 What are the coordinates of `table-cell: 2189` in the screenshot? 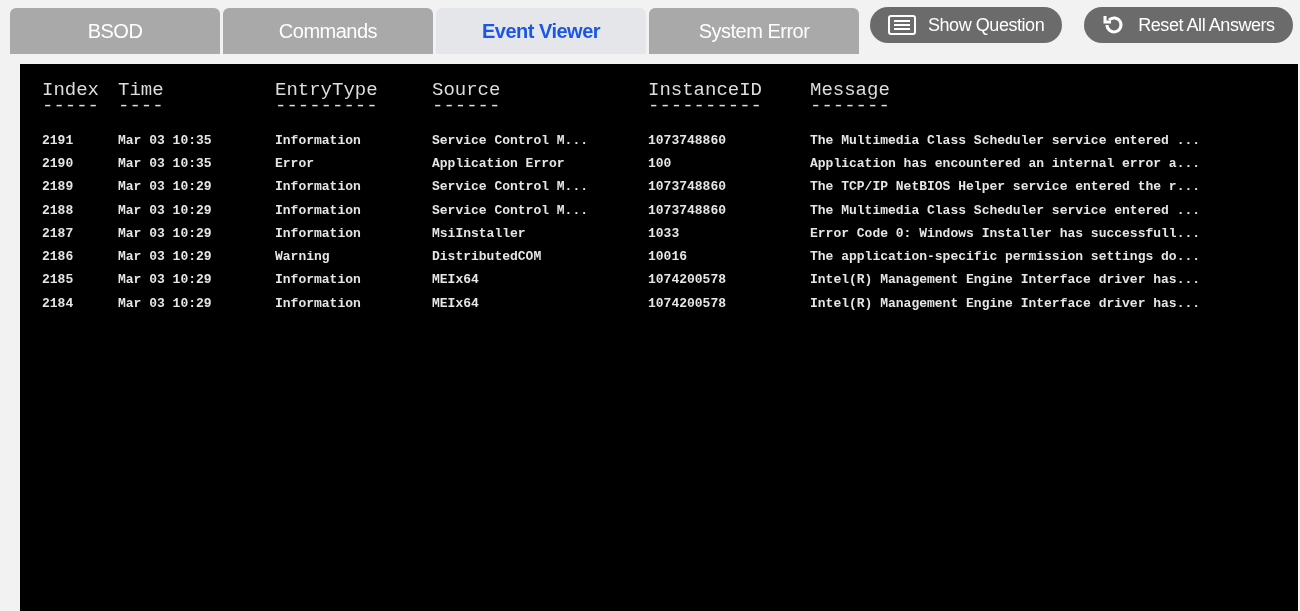 It's located at (58, 187).